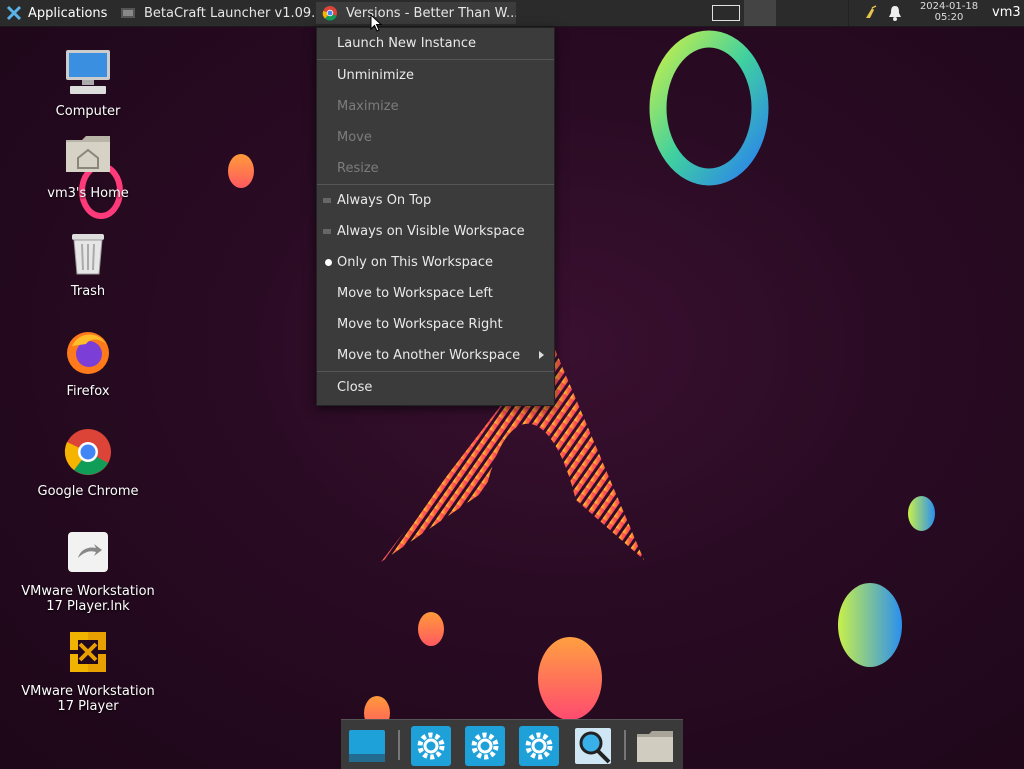 The image size is (1024, 769). What do you see at coordinates (88, 353) in the screenshot?
I see `firefox-icon` at bounding box center [88, 353].